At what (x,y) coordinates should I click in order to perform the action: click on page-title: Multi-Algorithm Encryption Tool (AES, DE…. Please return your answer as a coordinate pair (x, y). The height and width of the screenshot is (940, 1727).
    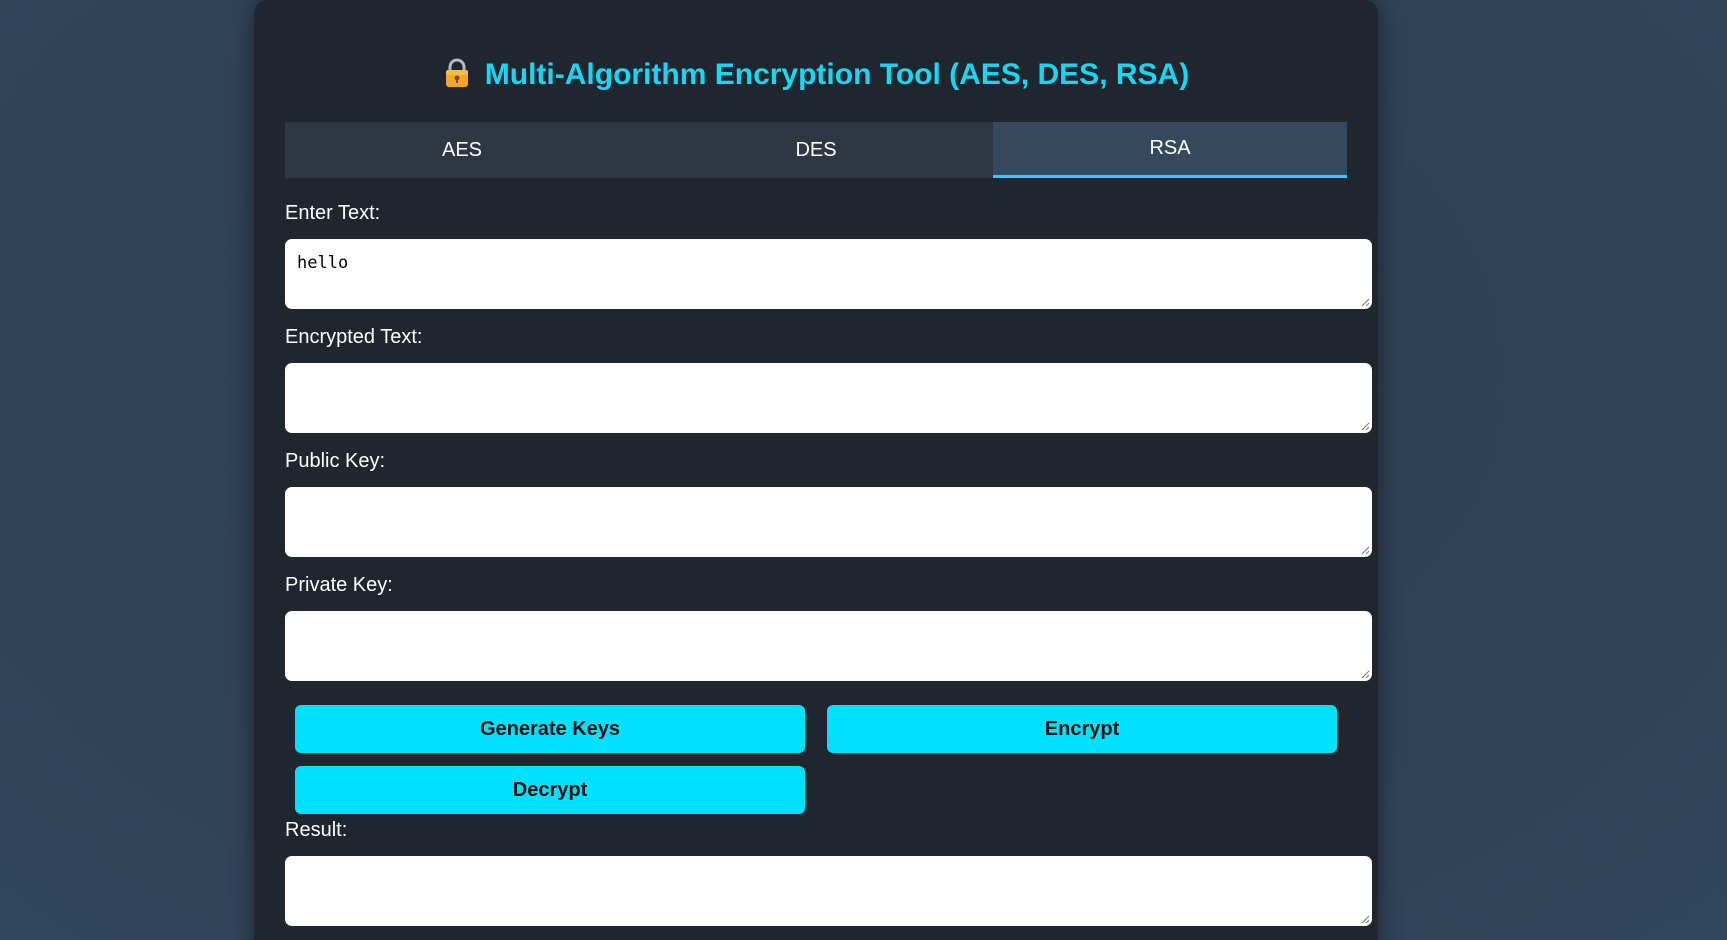
    Looking at the image, I should click on (816, 75).